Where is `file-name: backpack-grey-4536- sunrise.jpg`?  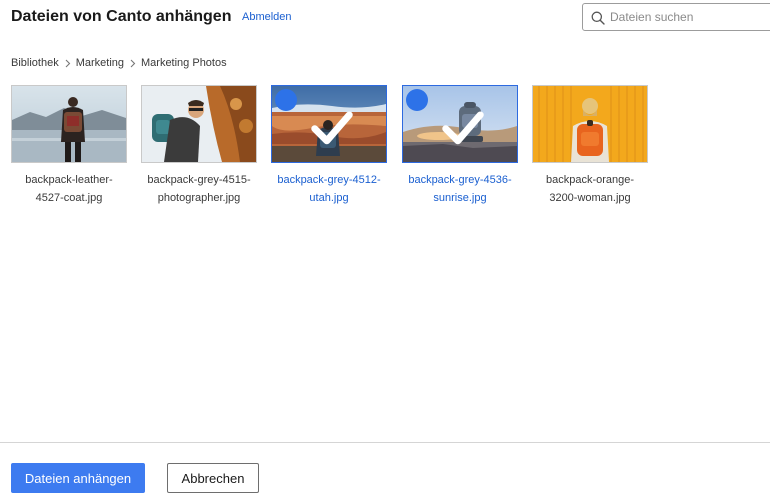 file-name: backpack-grey-4536- sunrise.jpg is located at coordinates (460, 189).